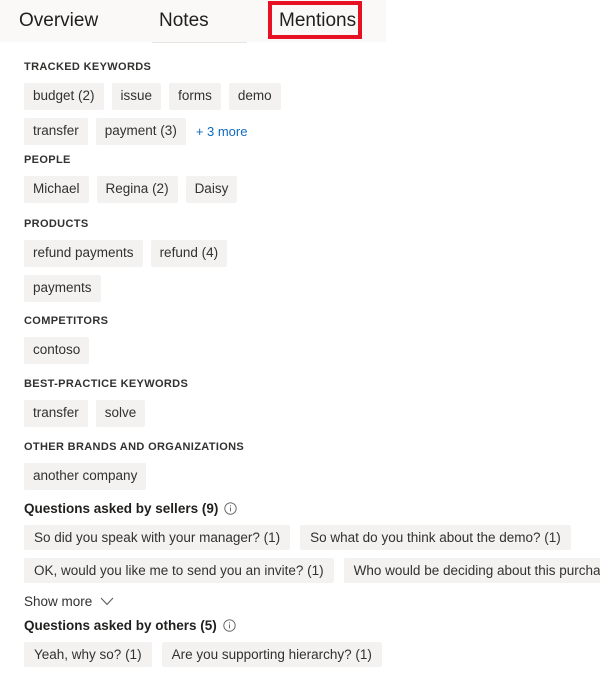 The height and width of the screenshot is (679, 600). What do you see at coordinates (317, 21) in the screenshot?
I see `tab-mentions: Mentions` at bounding box center [317, 21].